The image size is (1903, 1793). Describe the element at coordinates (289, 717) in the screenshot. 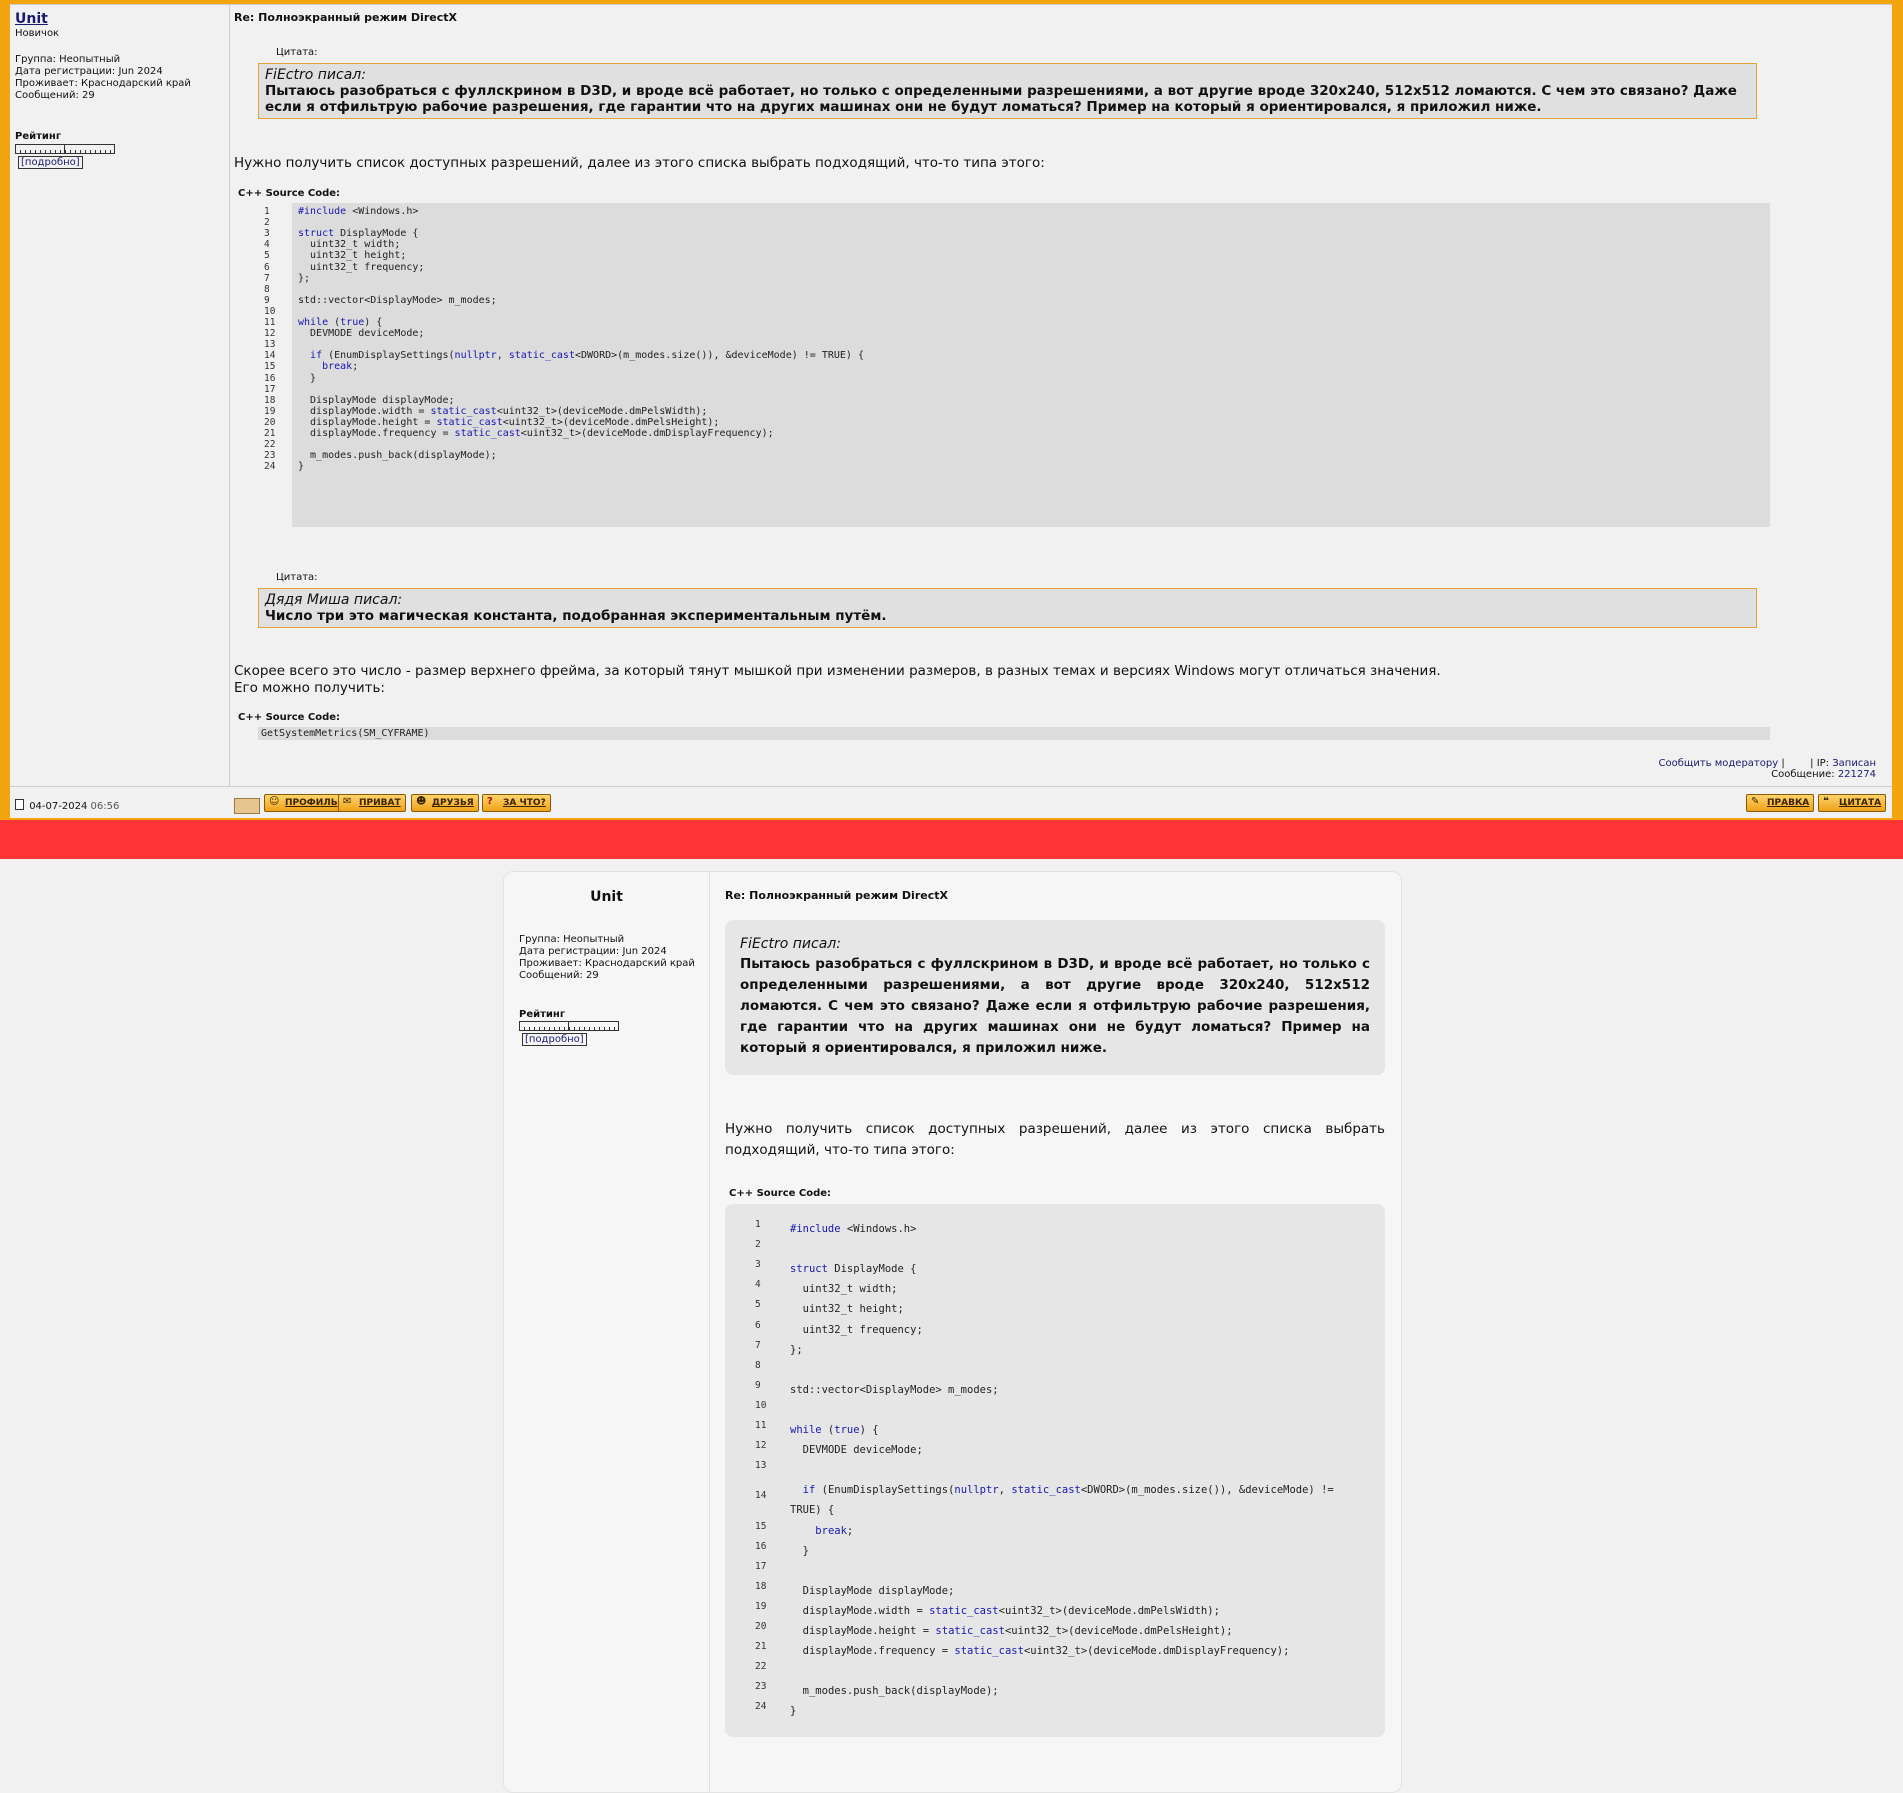

I see `code-label: C++ Source Code:` at that location.